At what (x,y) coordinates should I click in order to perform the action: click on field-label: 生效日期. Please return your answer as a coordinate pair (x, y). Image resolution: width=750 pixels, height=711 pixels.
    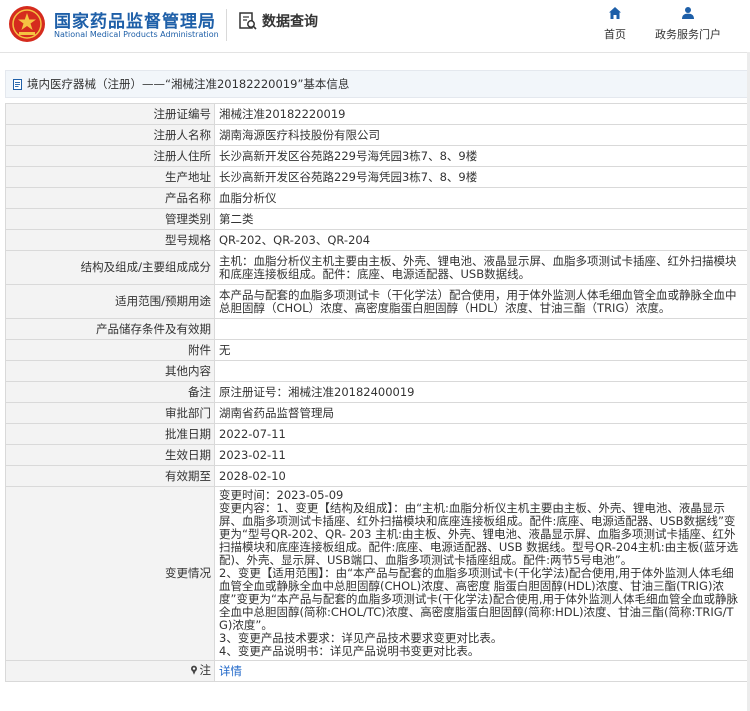
    Looking at the image, I should click on (110, 455).